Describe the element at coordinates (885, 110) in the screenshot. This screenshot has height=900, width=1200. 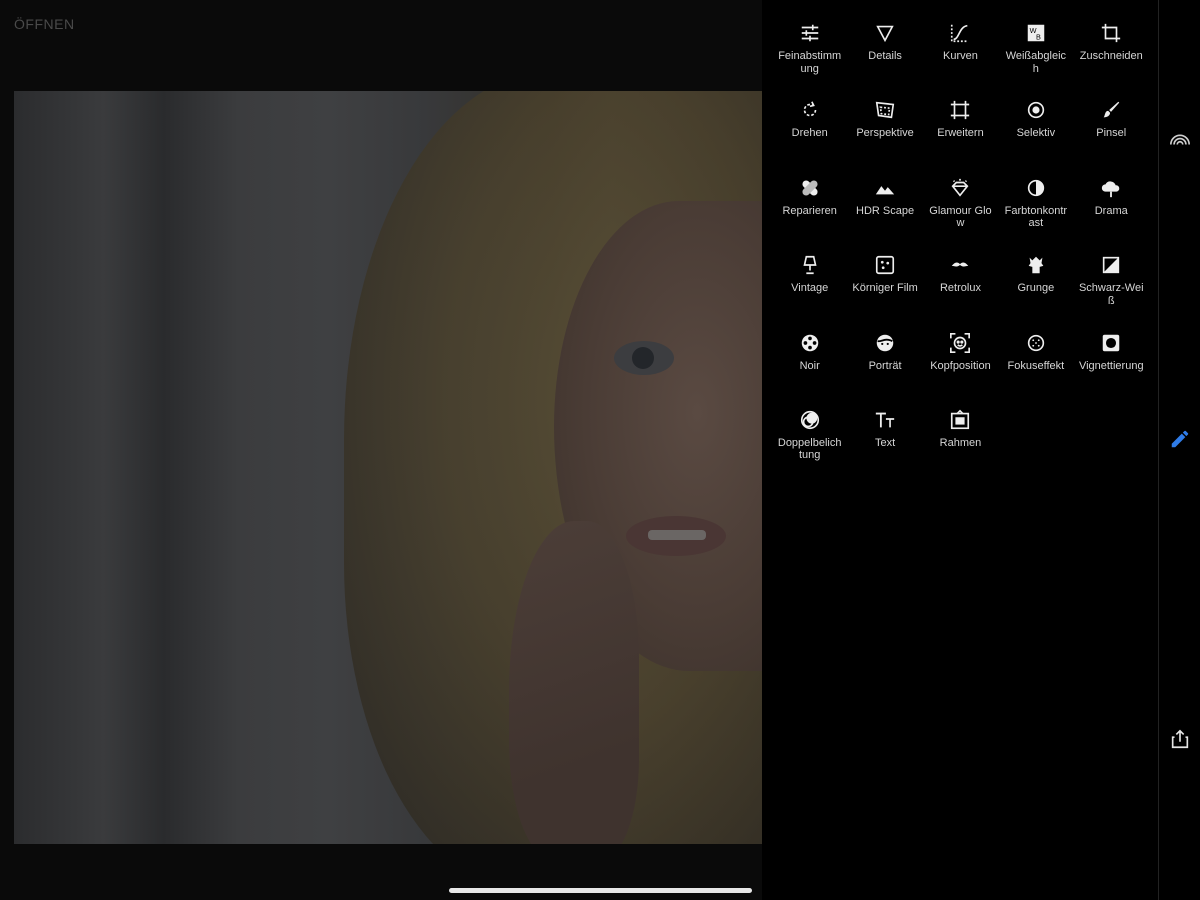
I see `perspective-icon` at that location.